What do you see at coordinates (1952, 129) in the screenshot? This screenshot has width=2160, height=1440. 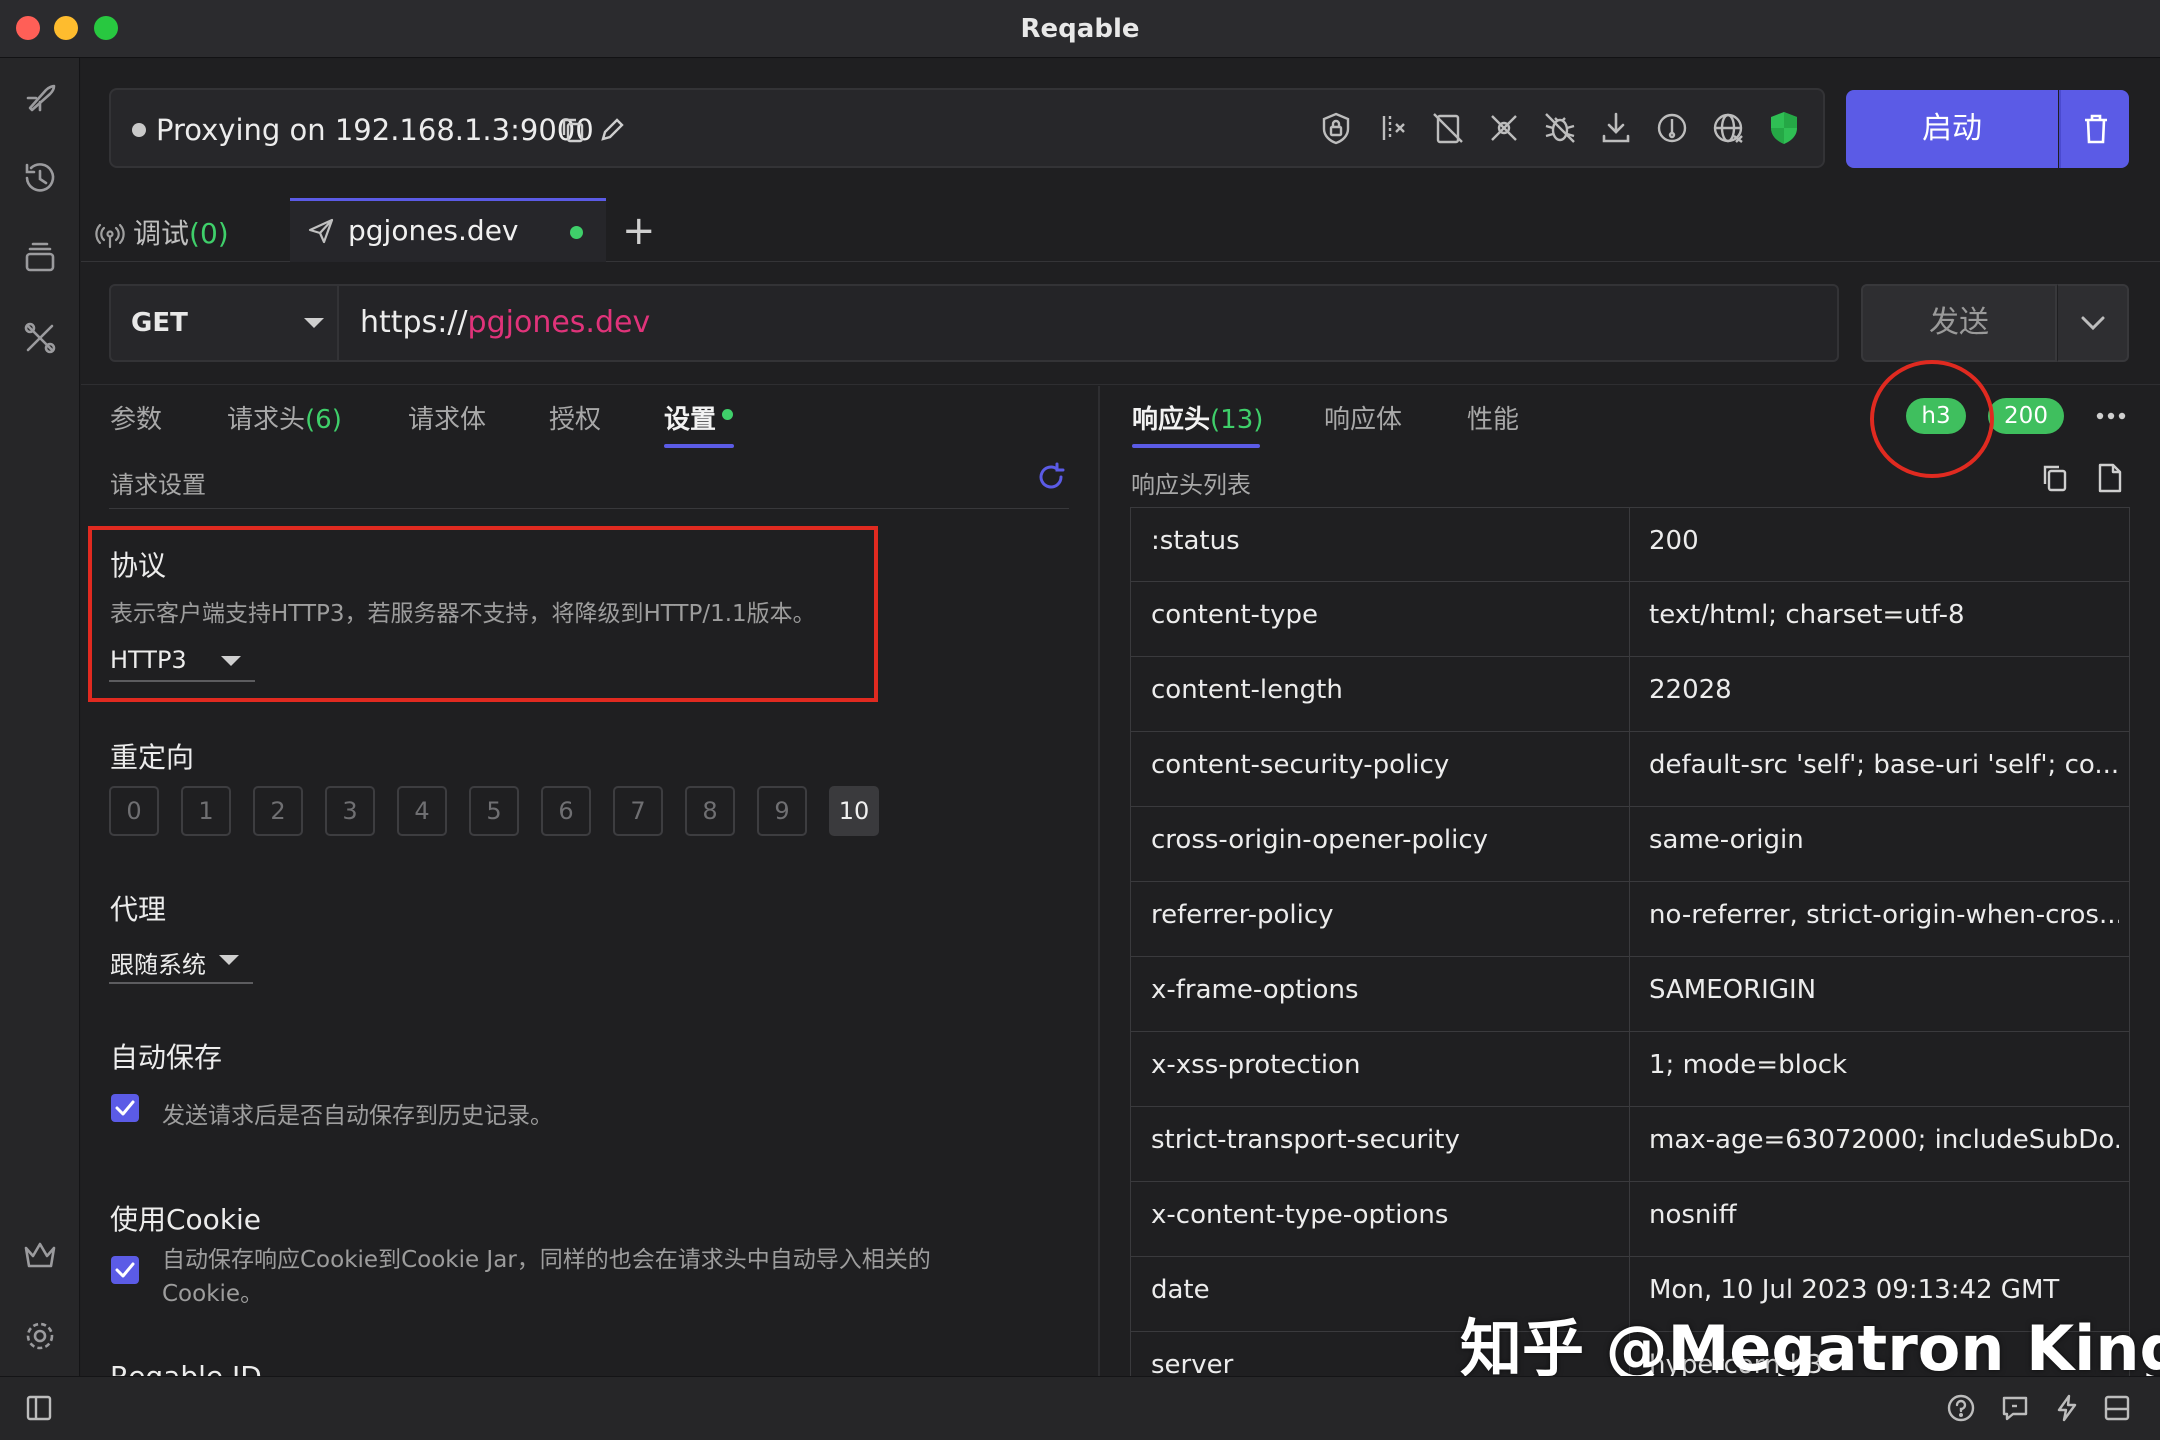 I see `start-button: 启动` at bounding box center [1952, 129].